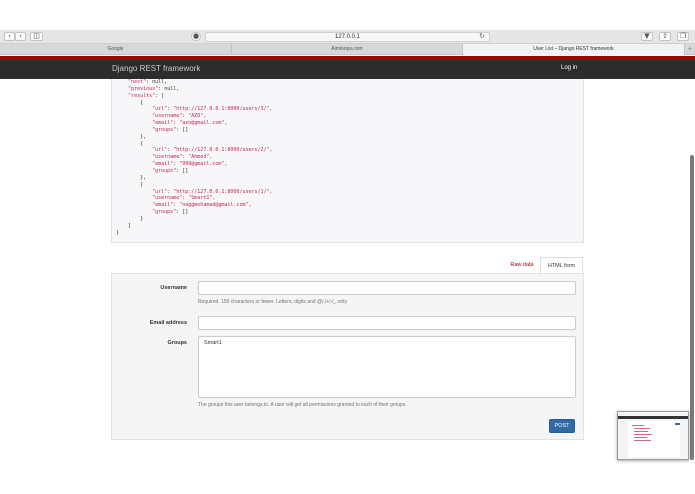 The height and width of the screenshot is (494, 695). Describe the element at coordinates (653, 417) in the screenshot. I see `thumbnail-navbar` at that location.